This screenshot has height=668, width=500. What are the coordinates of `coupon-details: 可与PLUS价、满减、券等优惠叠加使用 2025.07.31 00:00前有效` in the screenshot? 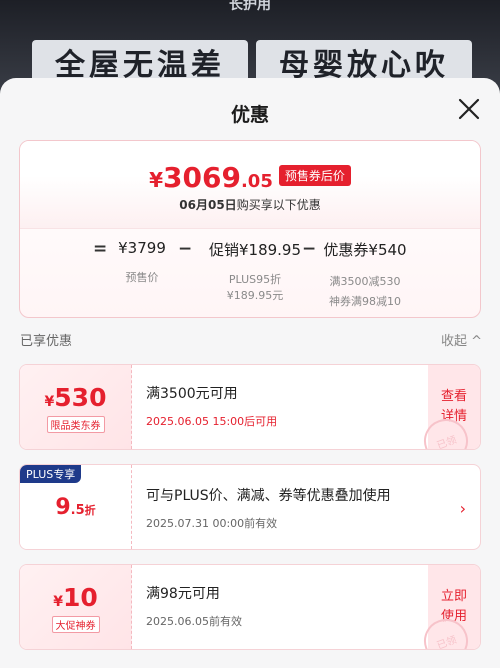 It's located at (268, 508).